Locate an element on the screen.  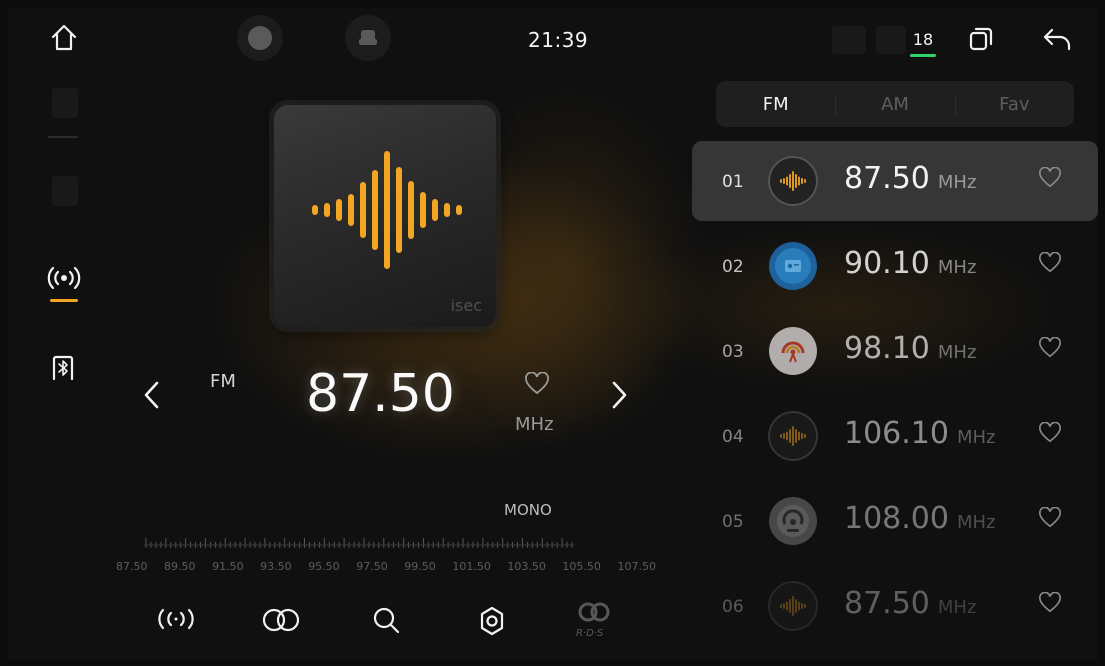
rds-icon: R·D·S is located at coordinates (593, 620).